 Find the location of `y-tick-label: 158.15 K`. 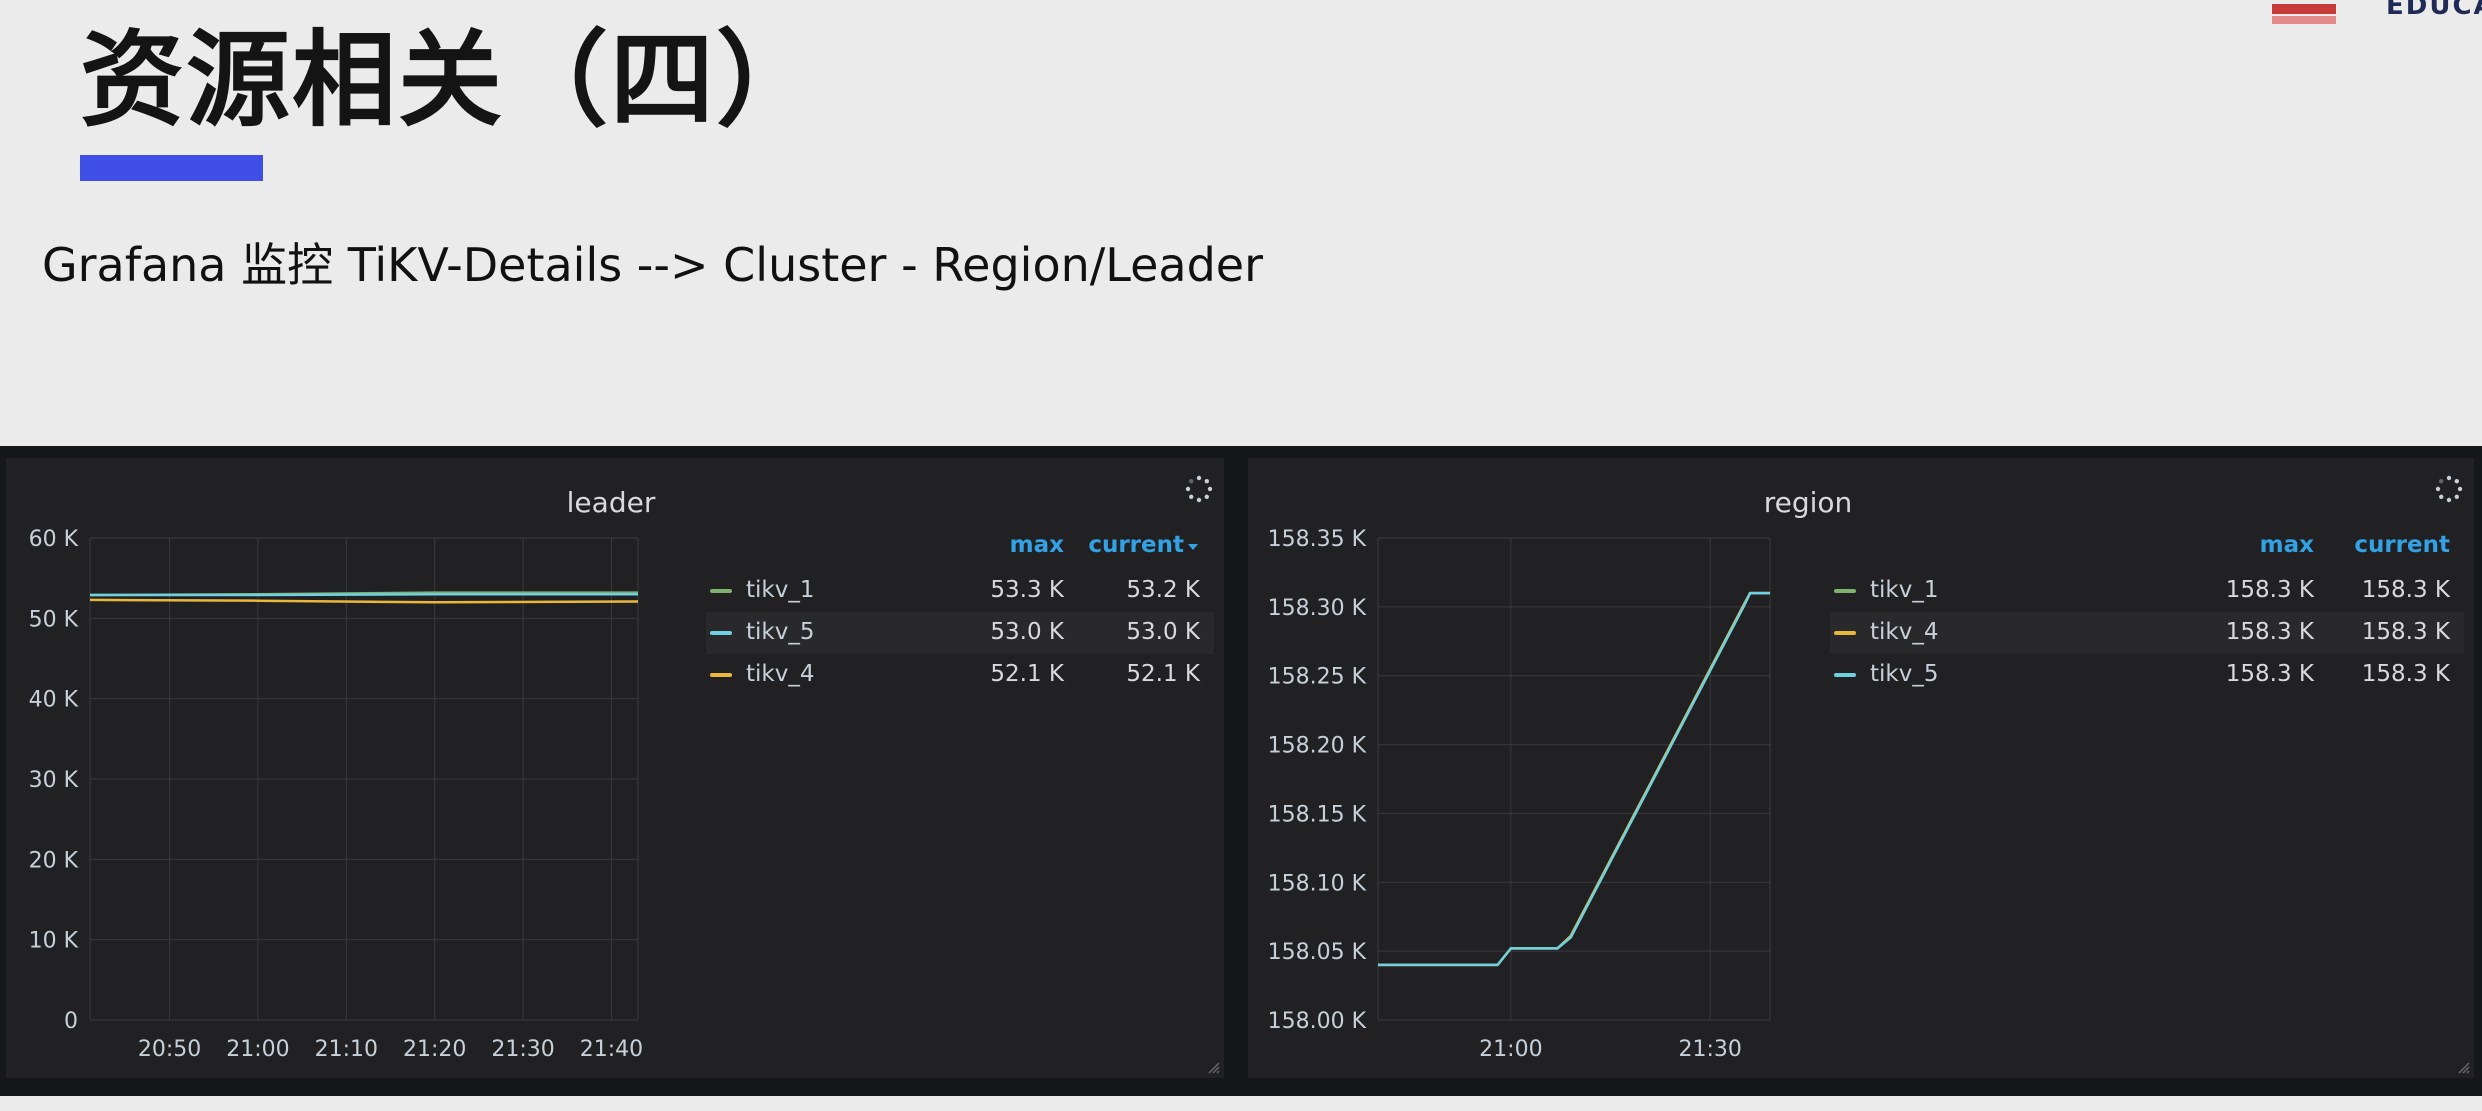

y-tick-label: 158.15 K is located at coordinates (1317, 814).